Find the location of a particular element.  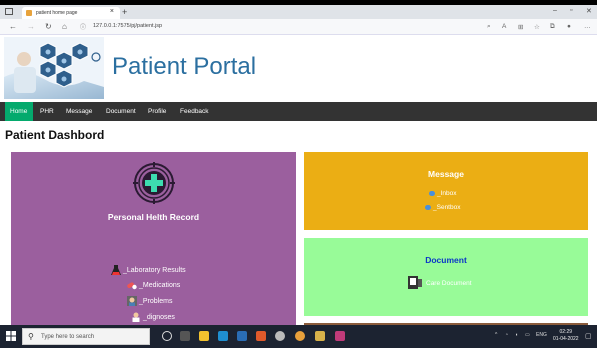

patient-problem-icon is located at coordinates (132, 301).